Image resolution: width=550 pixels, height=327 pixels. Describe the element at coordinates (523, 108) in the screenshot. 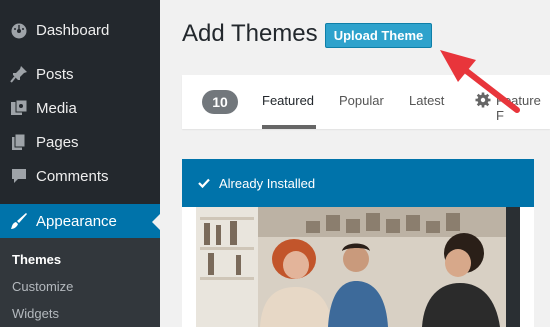

I see `tab-feature-filter: Feature F` at that location.